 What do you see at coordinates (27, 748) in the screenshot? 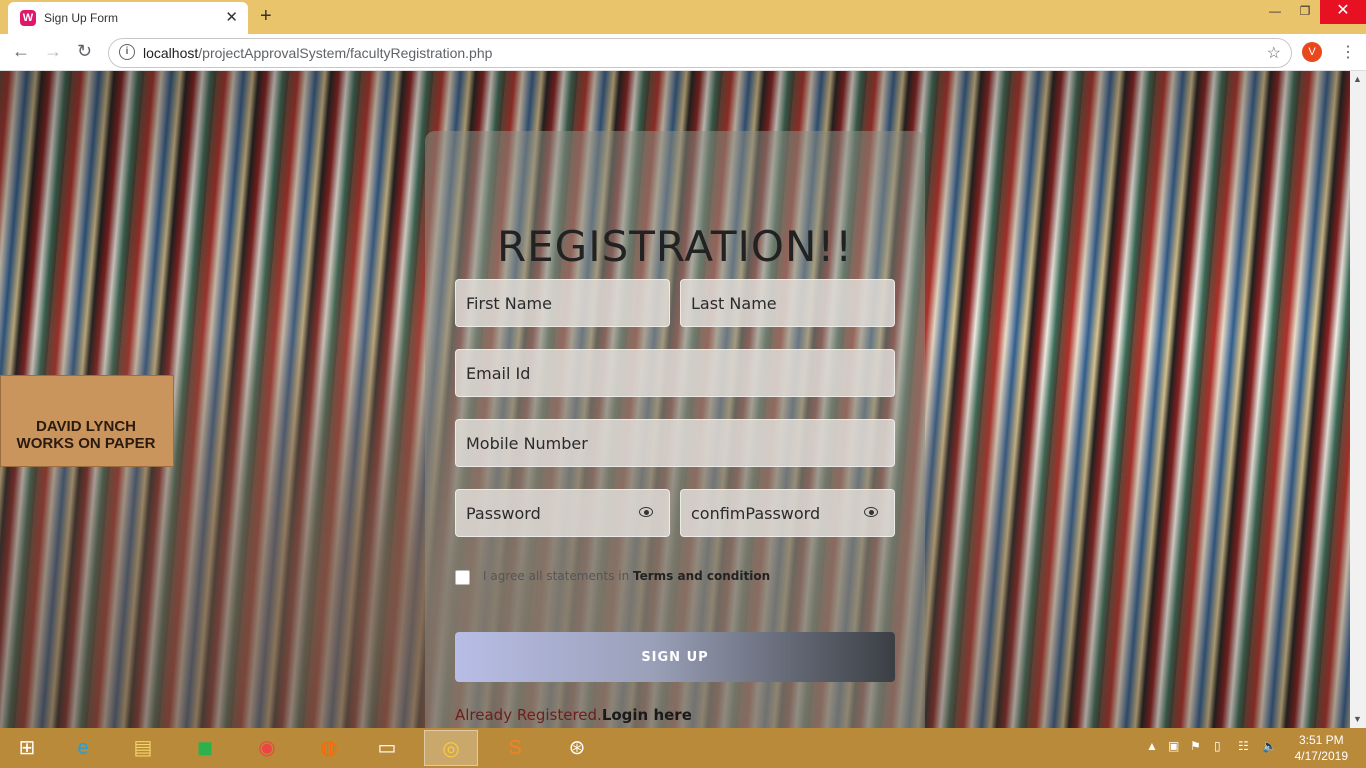
I see `start-button: ⊞` at bounding box center [27, 748].